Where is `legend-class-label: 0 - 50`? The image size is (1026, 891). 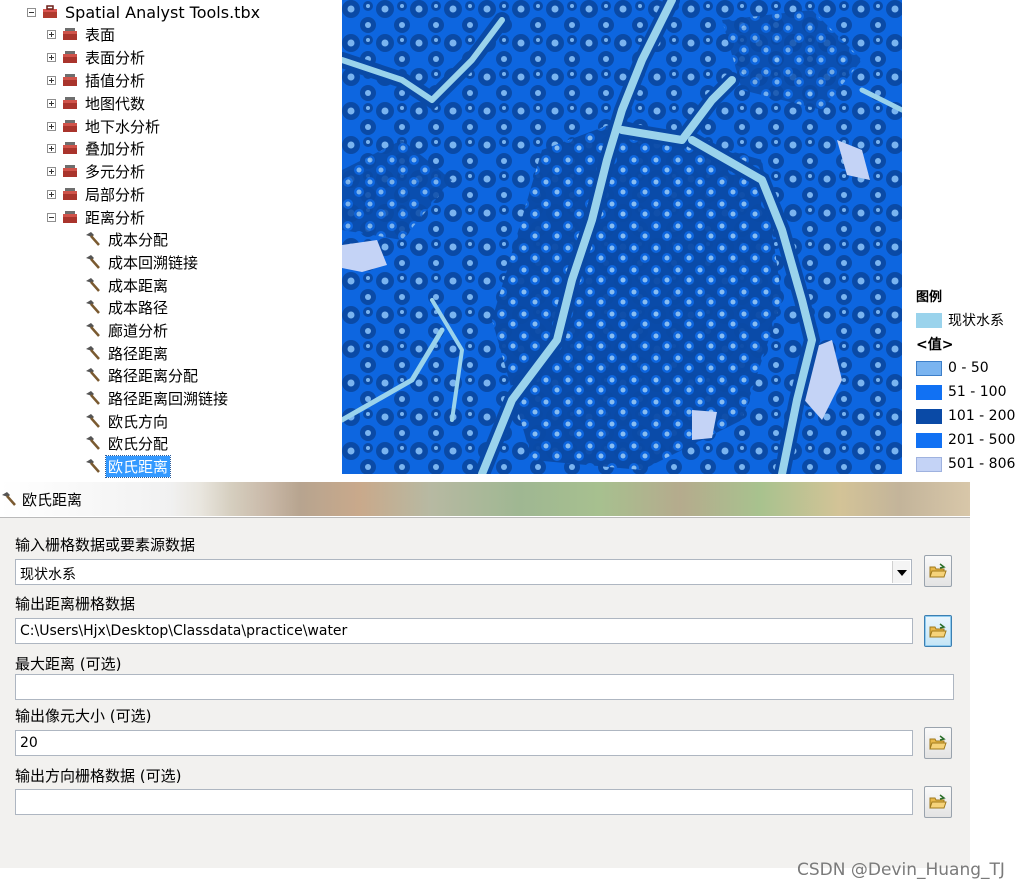 legend-class-label: 0 - 50 is located at coordinates (968, 368).